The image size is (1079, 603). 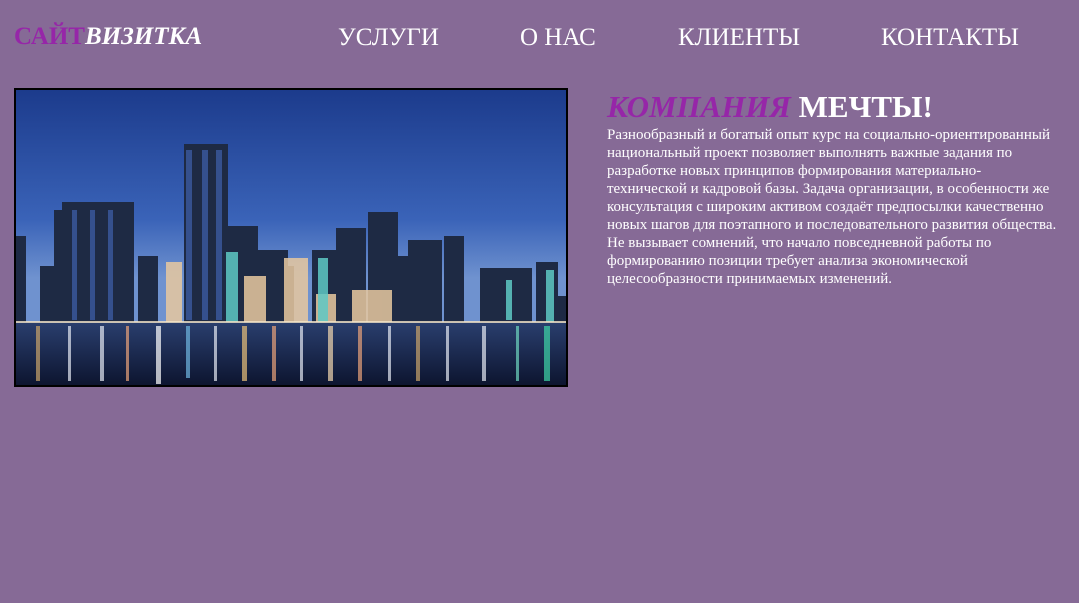 What do you see at coordinates (143, 36) in the screenshot?
I see `logo-part-card: ВИЗИТКА` at bounding box center [143, 36].